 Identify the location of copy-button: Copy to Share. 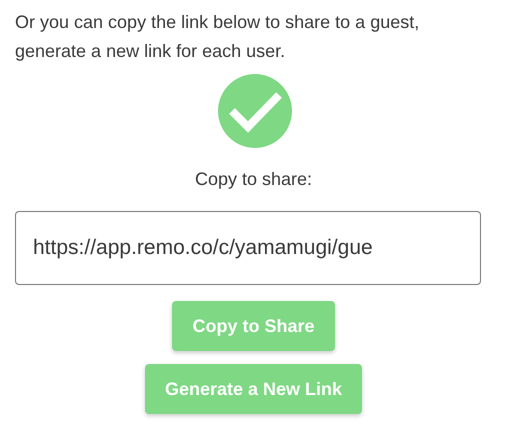
(253, 326).